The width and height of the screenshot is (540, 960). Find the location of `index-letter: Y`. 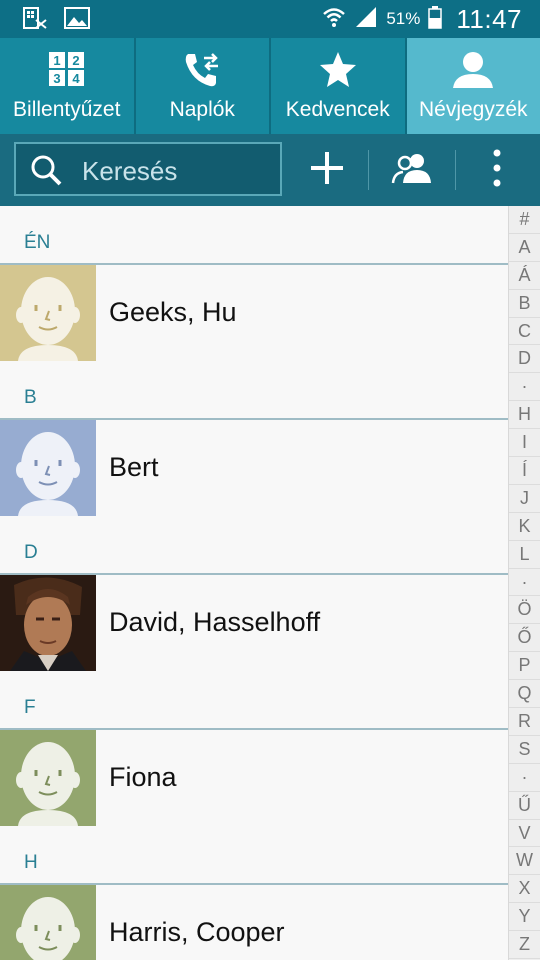

index-letter: Y is located at coordinates (524, 917).